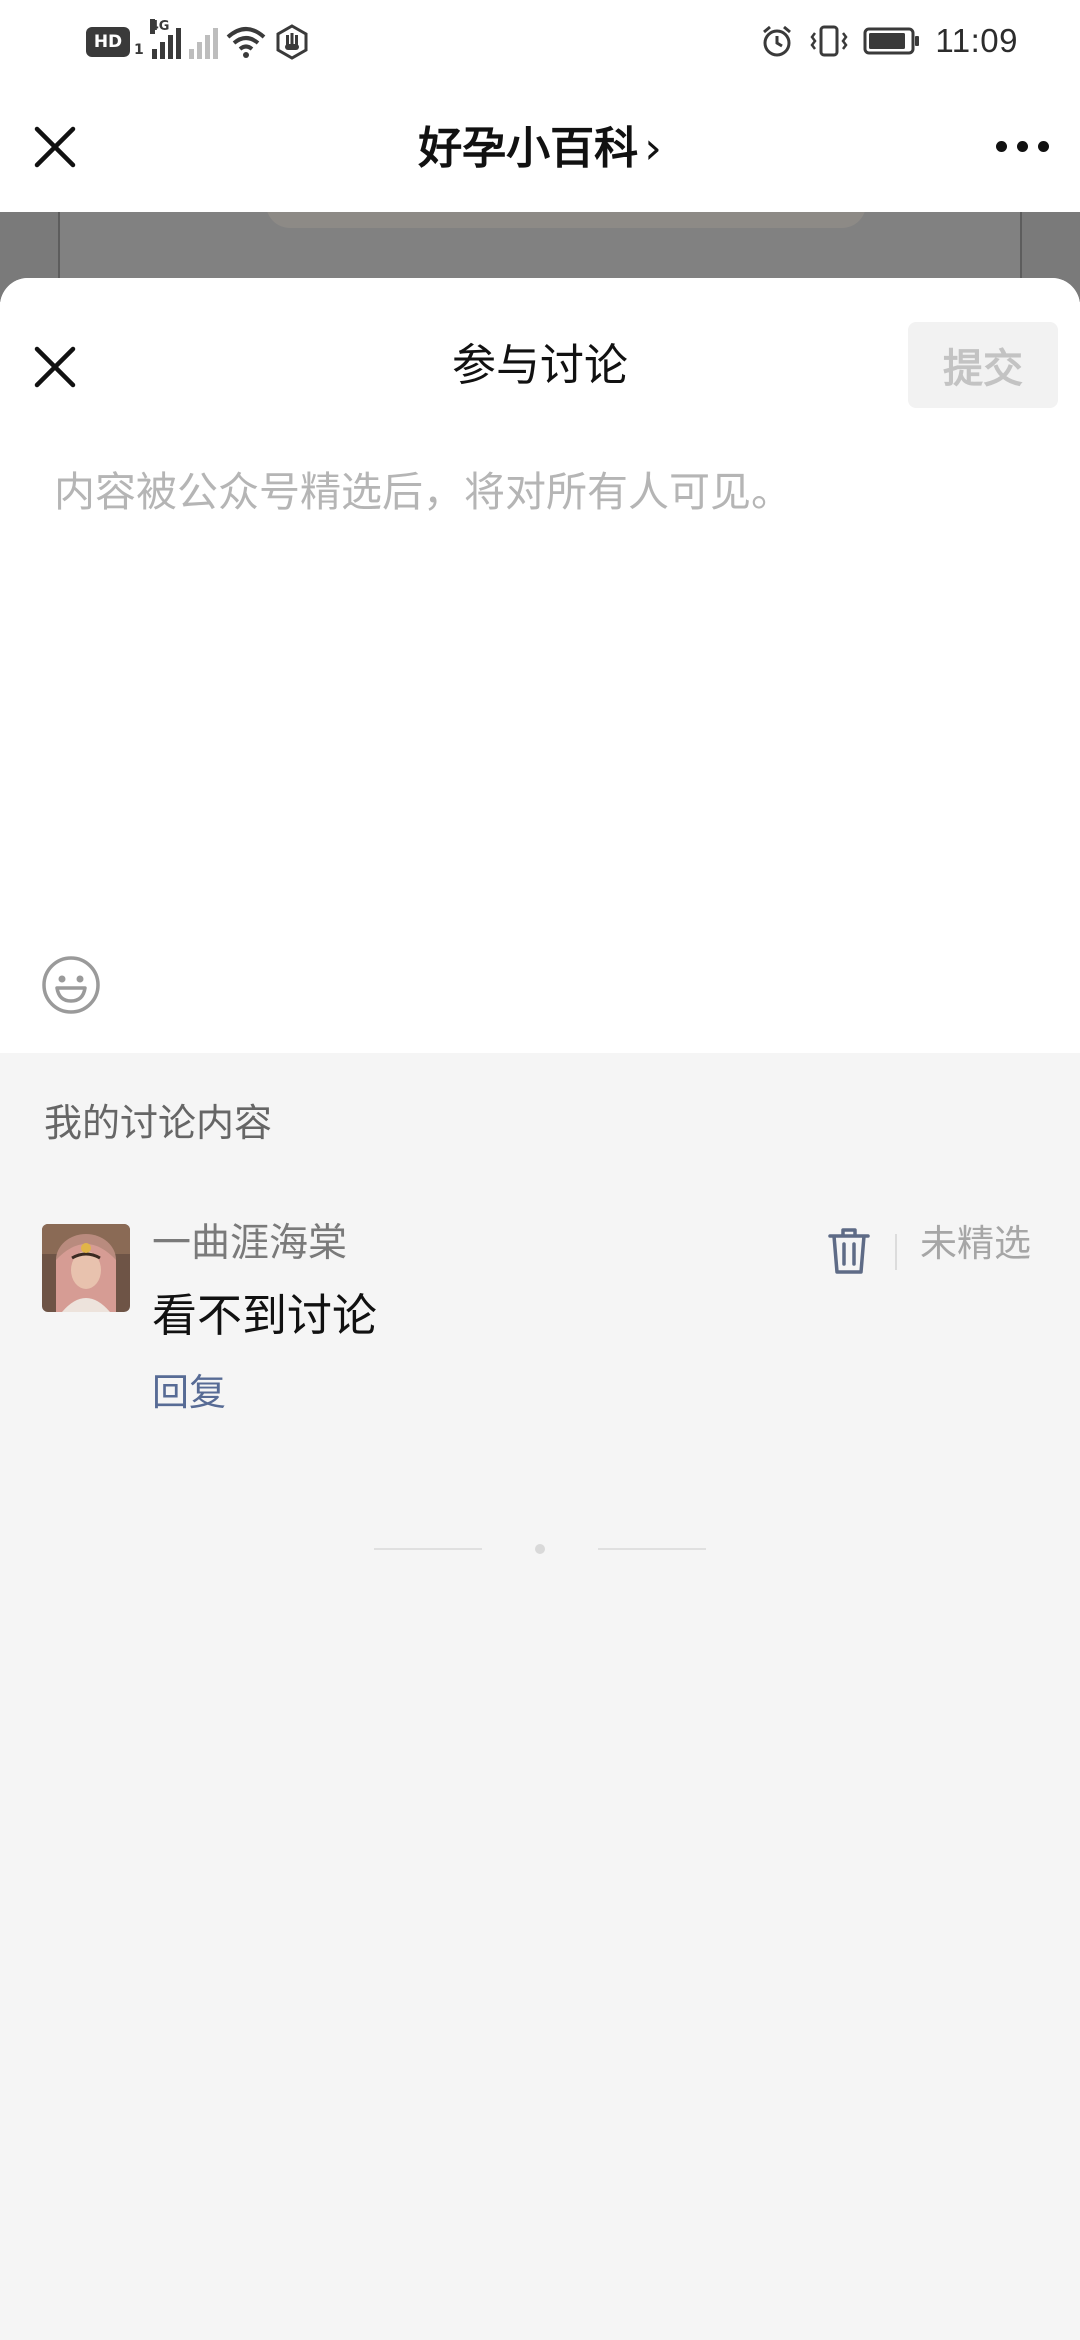 Image resolution: width=1080 pixels, height=2340 pixels. Describe the element at coordinates (566, 220) in the screenshot. I see `article-image` at that location.